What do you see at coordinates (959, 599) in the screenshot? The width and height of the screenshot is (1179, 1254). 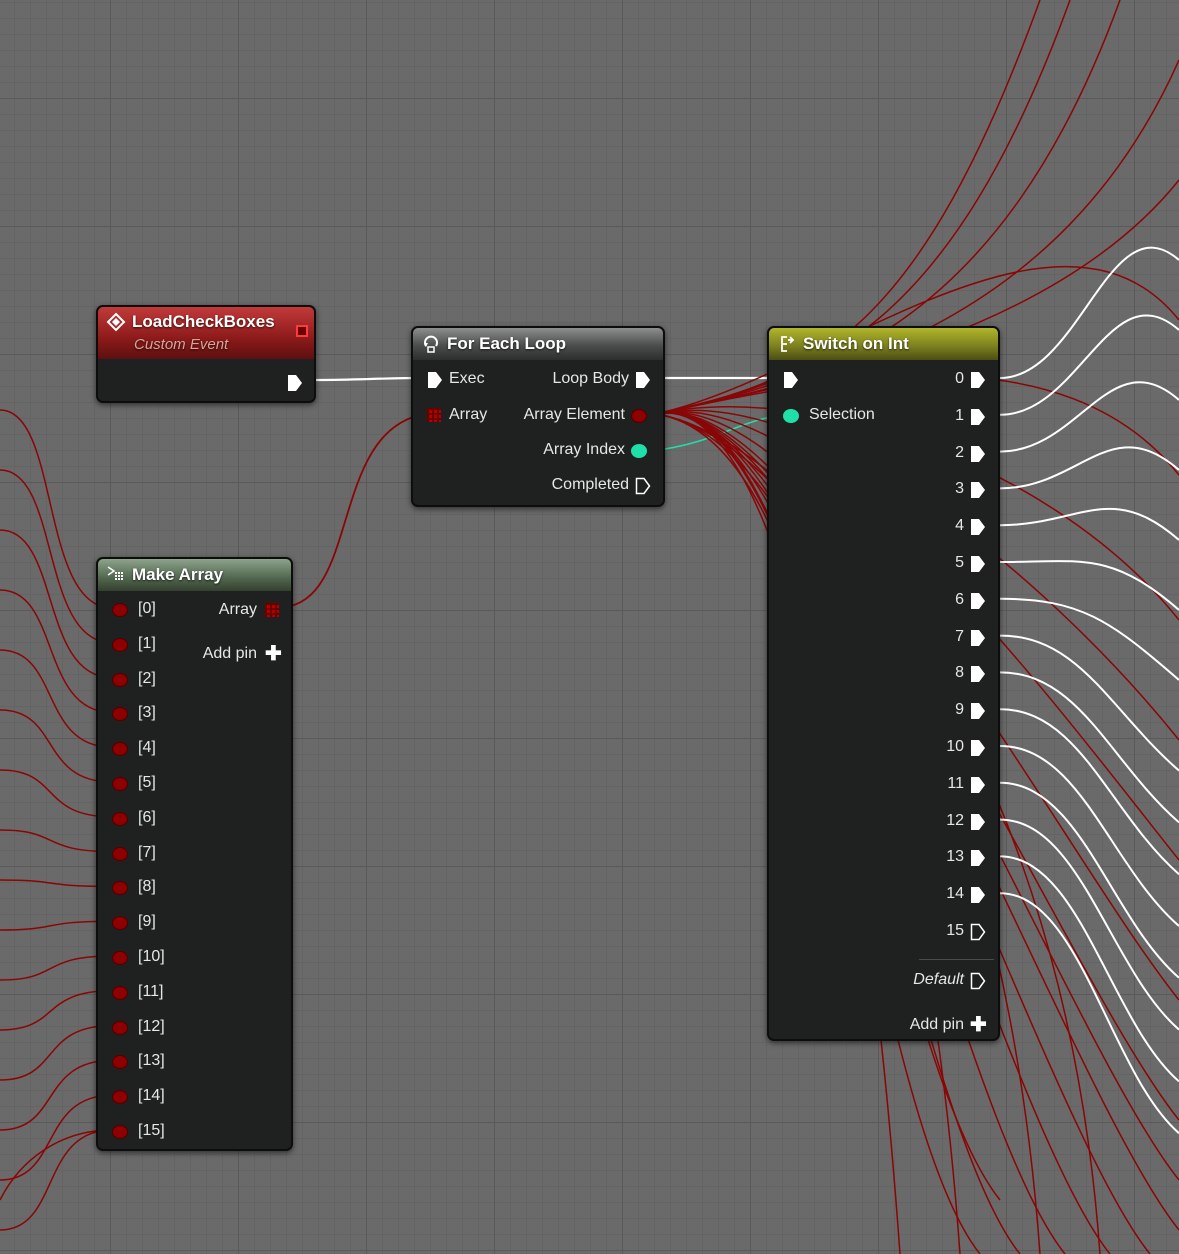 I see `switch-output-label: 6` at bounding box center [959, 599].